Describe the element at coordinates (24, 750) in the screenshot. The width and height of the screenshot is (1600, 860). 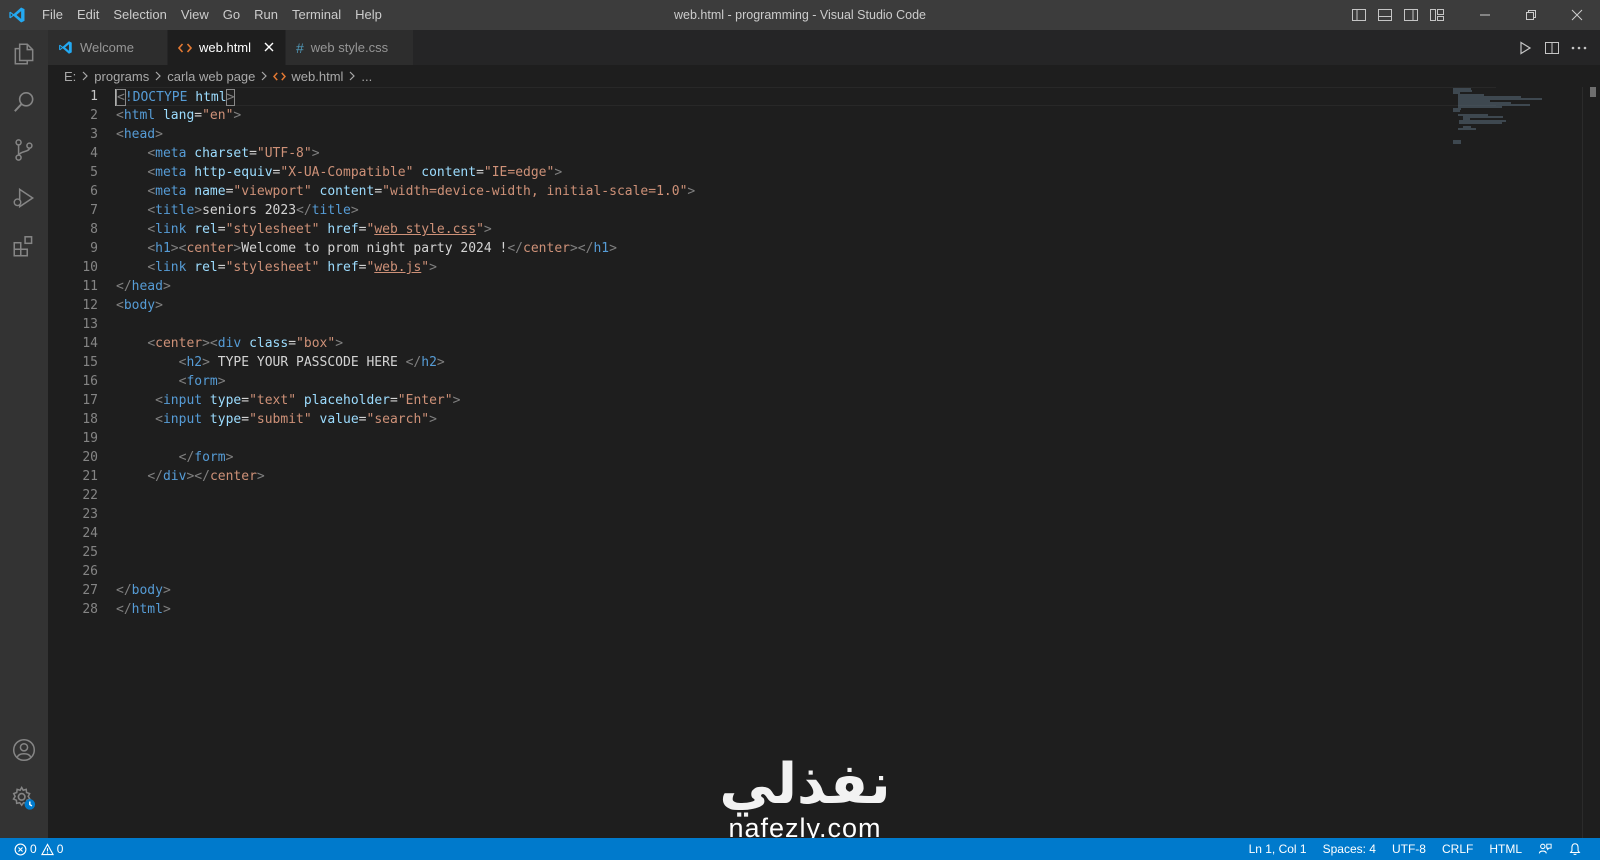
I see `account-icon` at that location.